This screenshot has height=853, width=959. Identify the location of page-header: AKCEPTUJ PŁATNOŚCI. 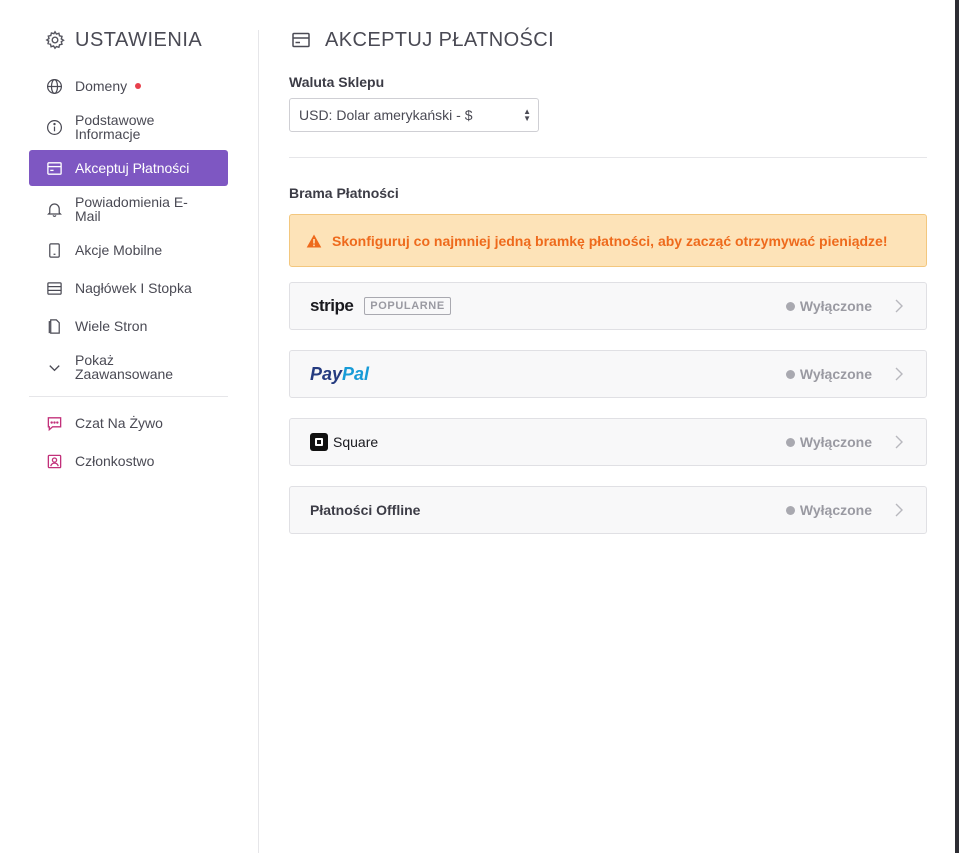
(608, 40).